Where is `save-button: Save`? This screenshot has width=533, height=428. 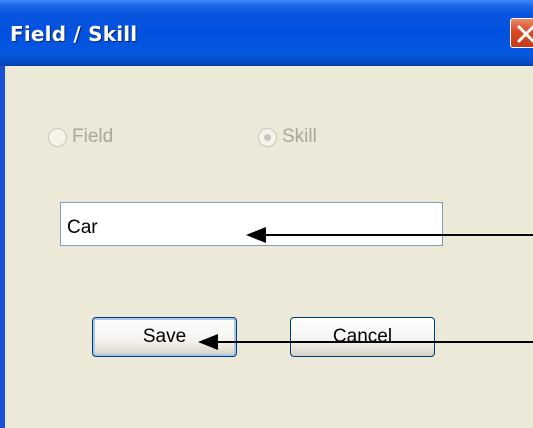
save-button: Save is located at coordinates (164, 337).